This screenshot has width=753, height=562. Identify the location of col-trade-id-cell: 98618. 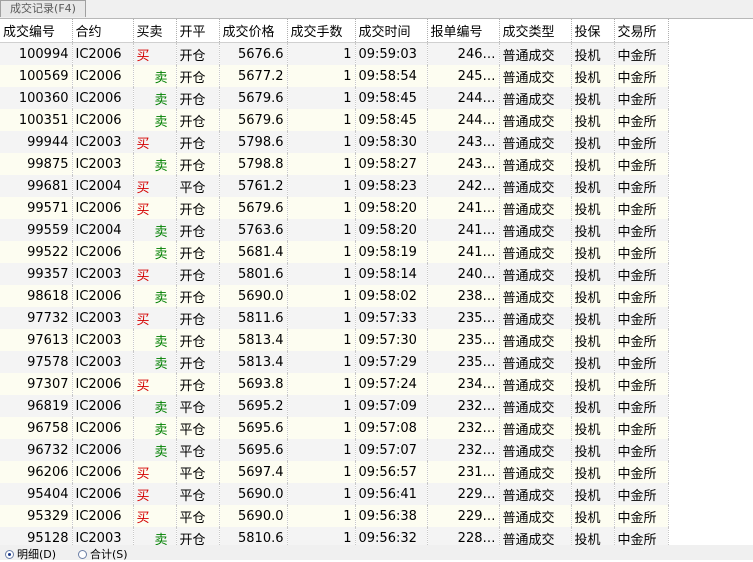
(36, 296).